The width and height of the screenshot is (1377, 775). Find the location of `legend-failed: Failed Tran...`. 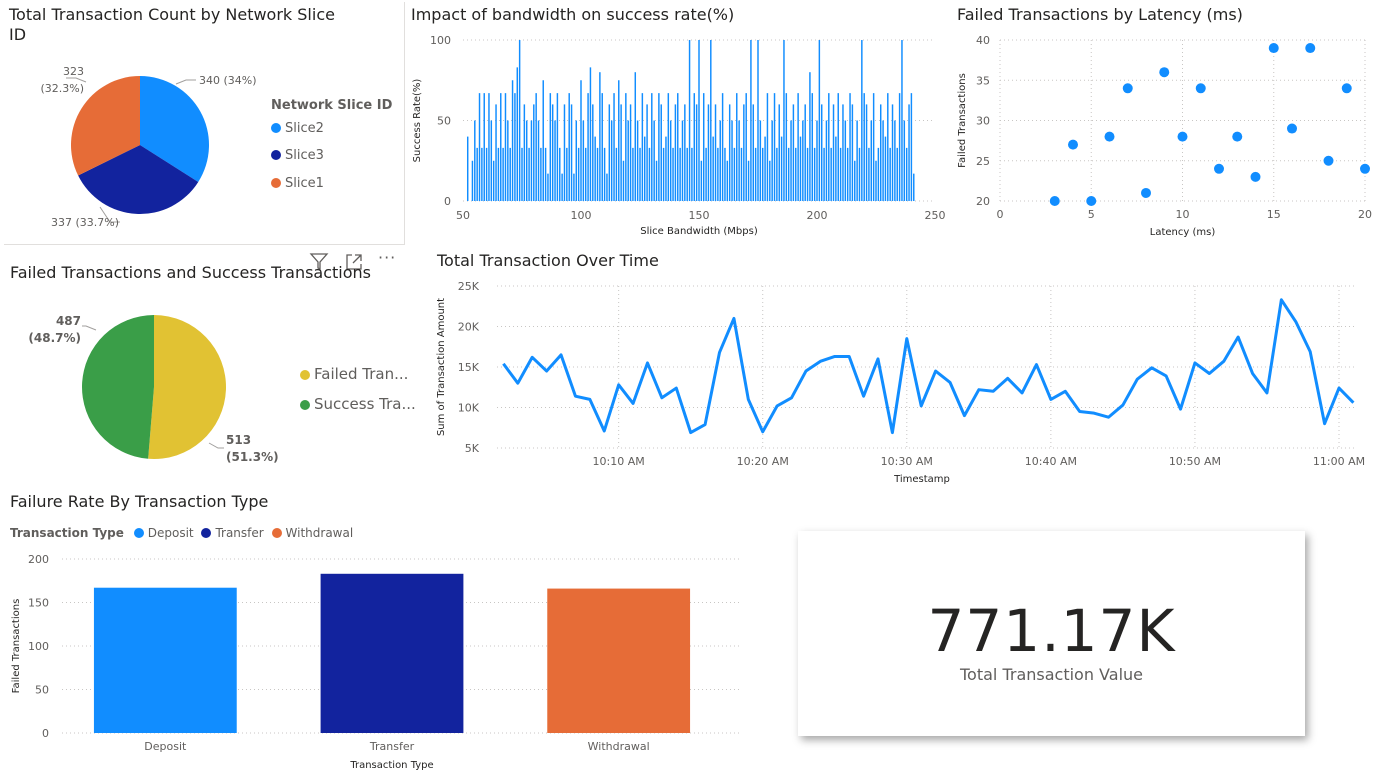

legend-failed: Failed Tran... is located at coordinates (354, 374).